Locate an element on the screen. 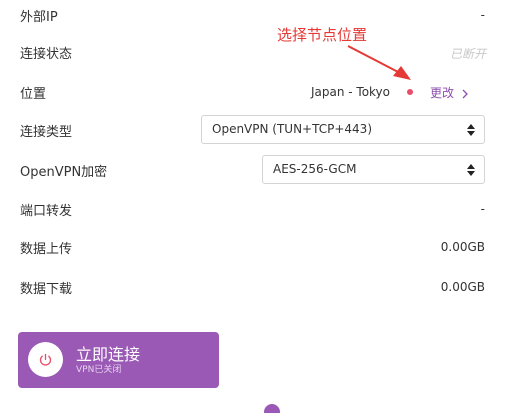 The height and width of the screenshot is (413, 506). port-forwarding-label: 端口转发 is located at coordinates (46, 211).